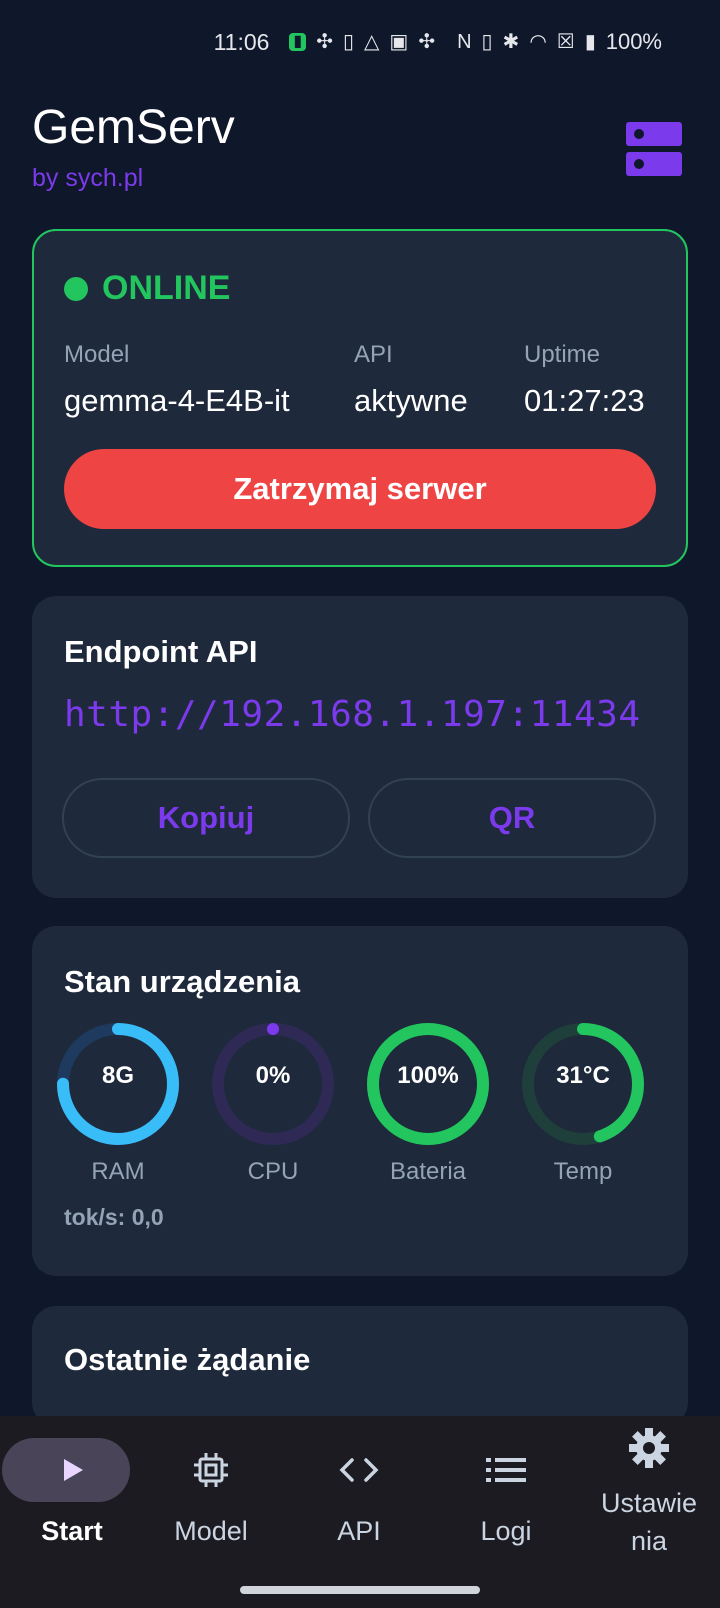  What do you see at coordinates (359, 1470) in the screenshot?
I see `code-icon` at bounding box center [359, 1470].